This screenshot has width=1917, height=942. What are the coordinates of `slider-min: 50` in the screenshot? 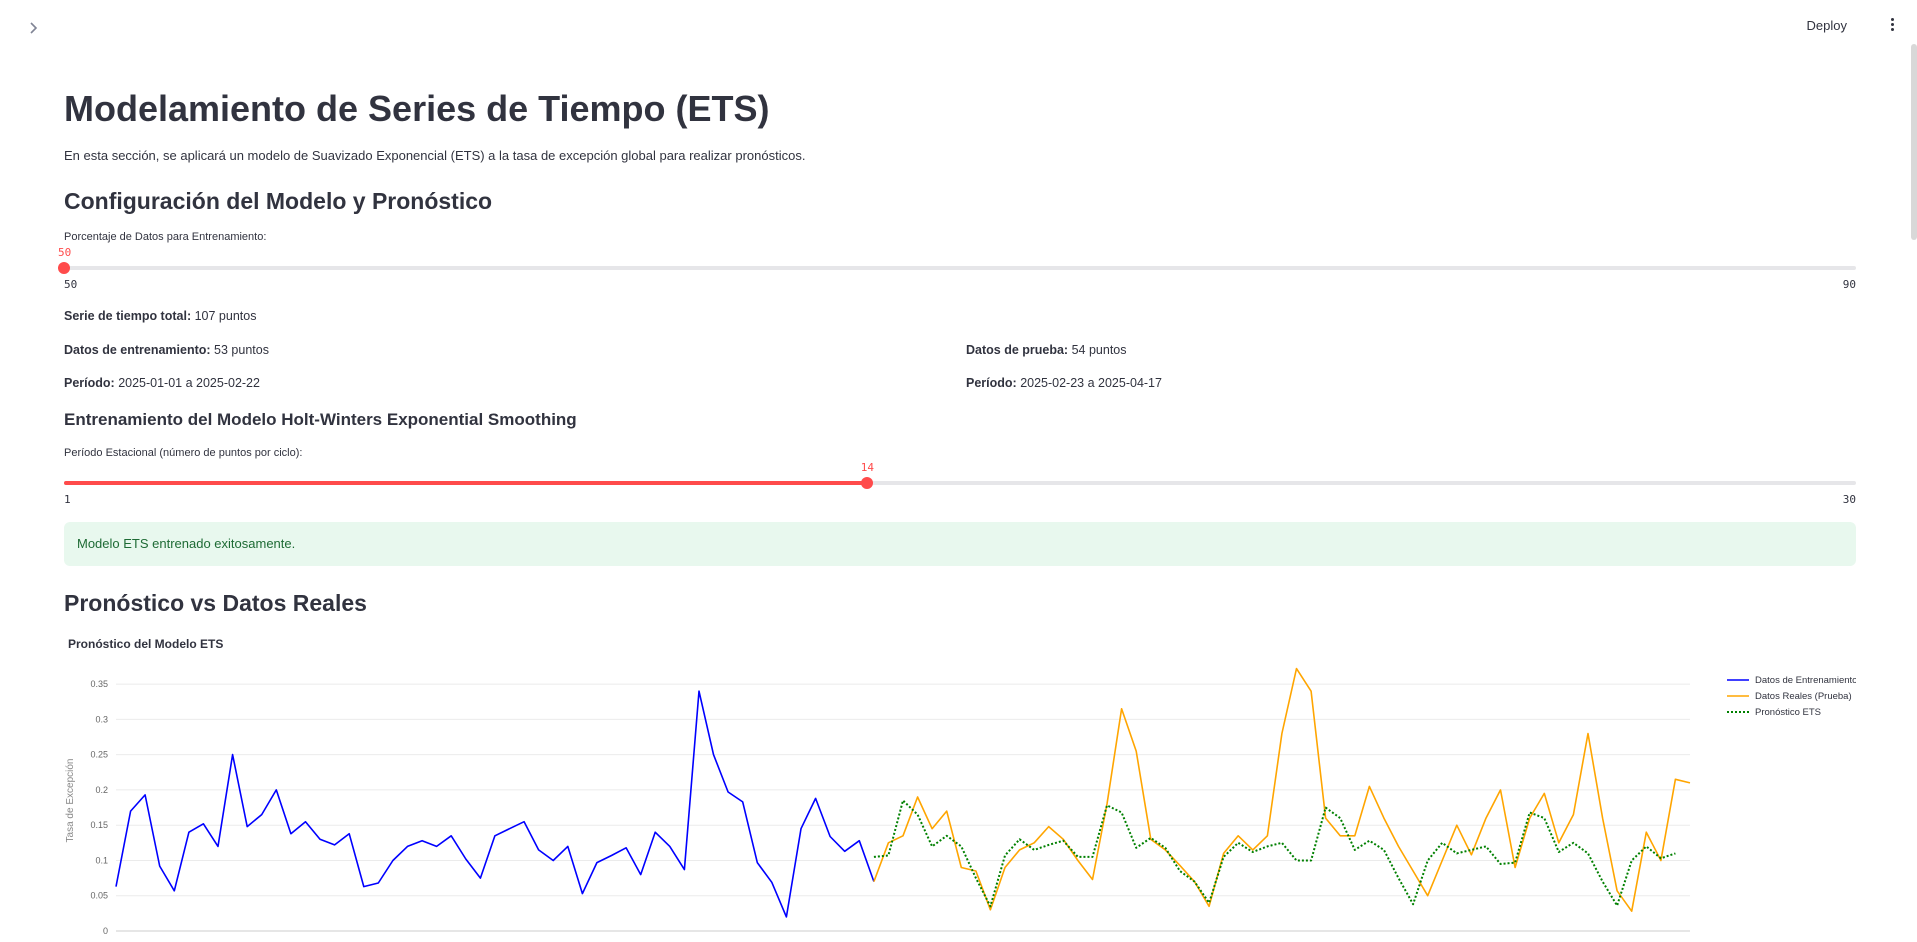 It's located at (71, 284).